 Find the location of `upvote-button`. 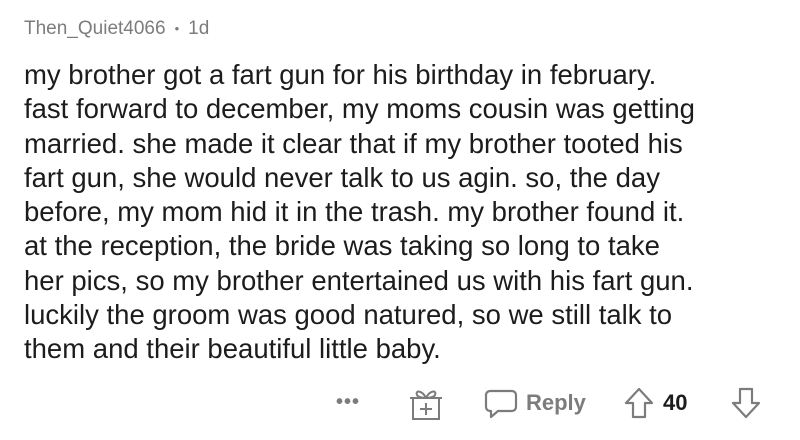

upvote-button is located at coordinates (639, 403).